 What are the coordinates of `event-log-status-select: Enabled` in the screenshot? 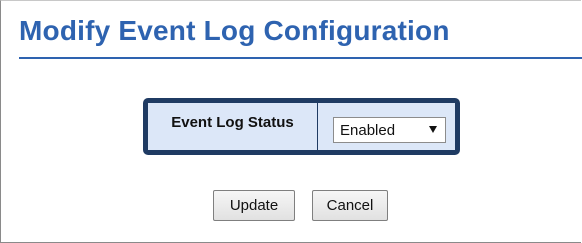 It's located at (389, 130).